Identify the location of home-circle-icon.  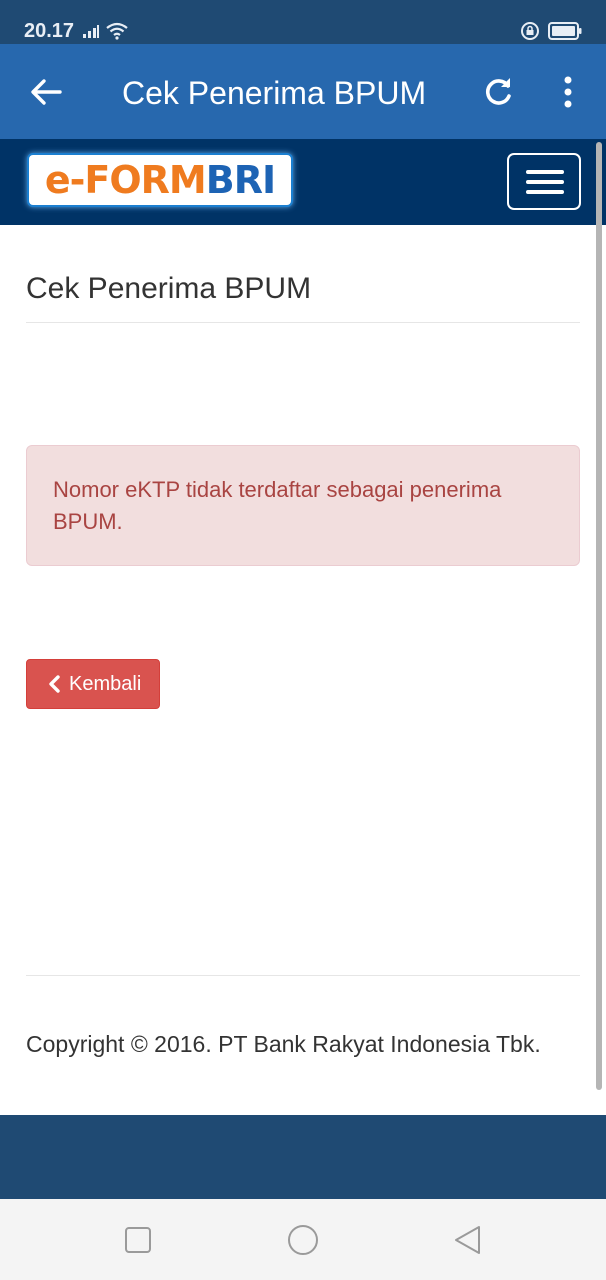
(303, 1240).